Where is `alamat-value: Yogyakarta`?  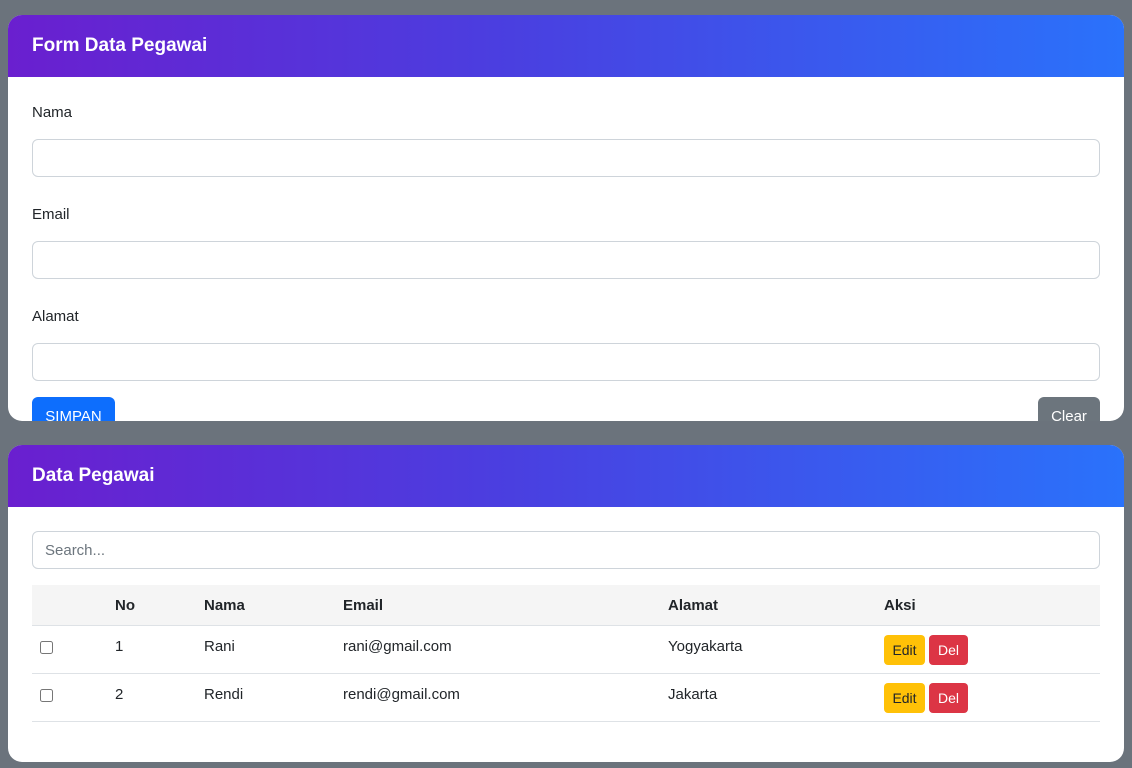 alamat-value: Yogyakarta is located at coordinates (705, 646).